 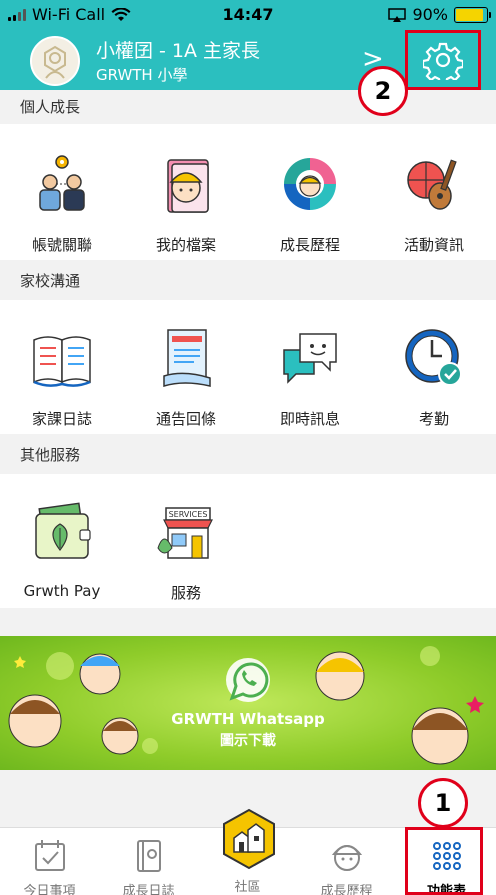 I want to click on attendance-icon, so click(x=433, y=357).